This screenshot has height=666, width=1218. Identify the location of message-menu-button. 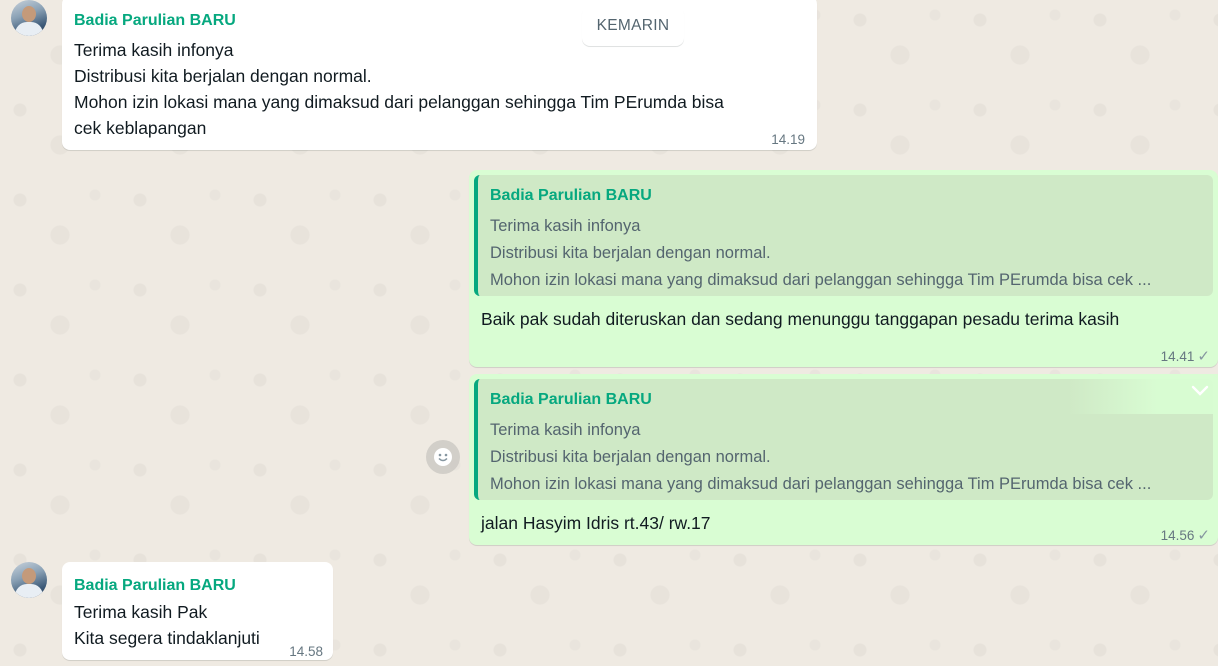
(1143, 394).